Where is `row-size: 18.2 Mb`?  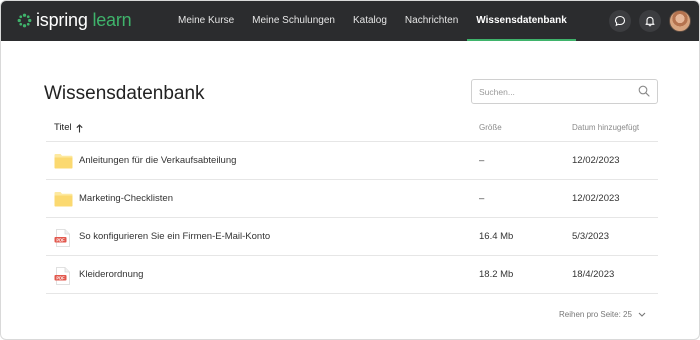
row-size: 18.2 Mb is located at coordinates (496, 274).